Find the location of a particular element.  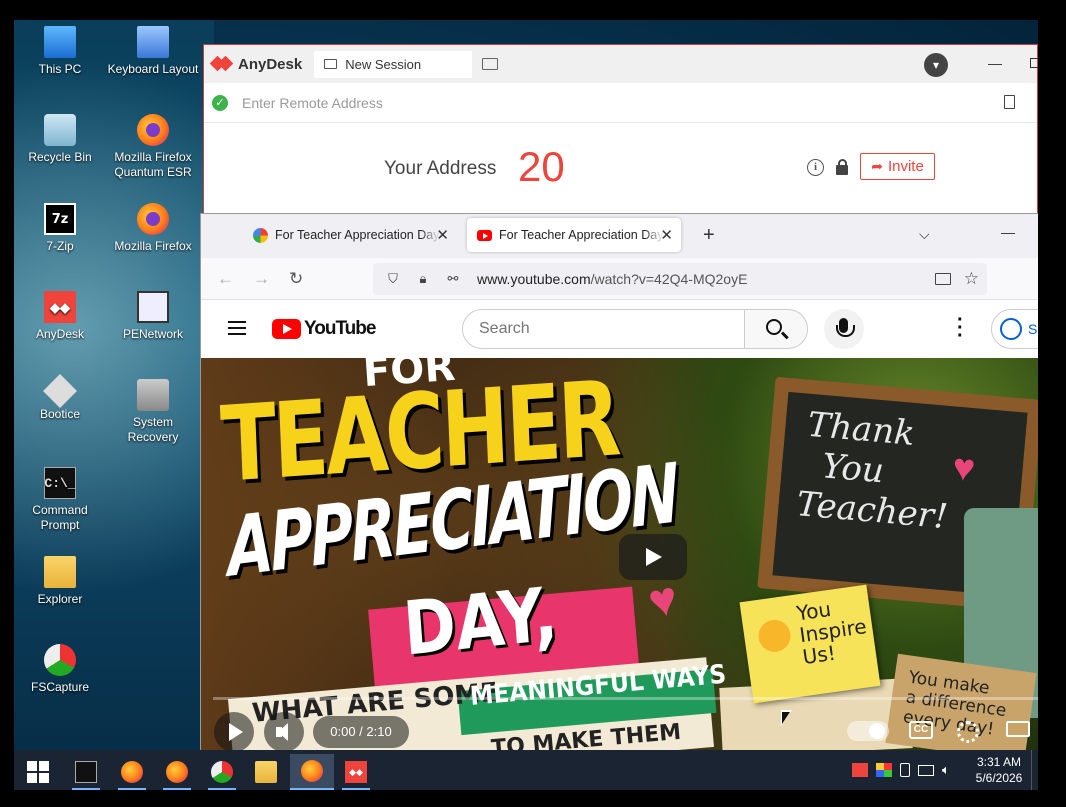

desktop-icon-label: Recycle Bin is located at coordinates (60, 157).